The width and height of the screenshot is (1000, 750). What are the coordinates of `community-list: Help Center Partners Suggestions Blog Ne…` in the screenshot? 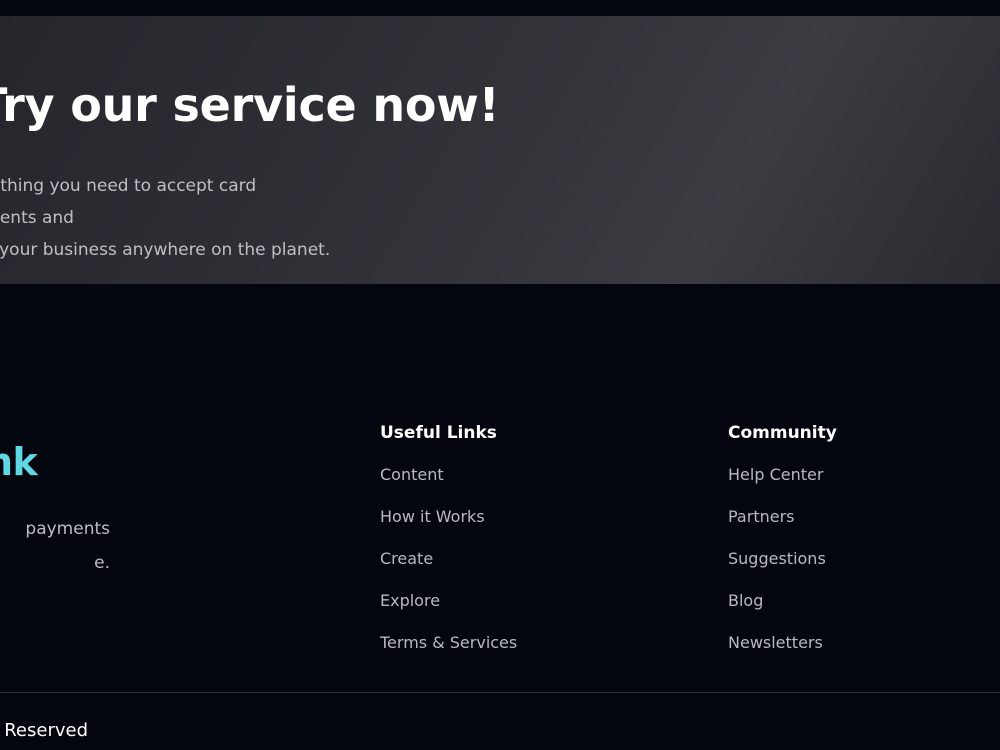 It's located at (782, 569).